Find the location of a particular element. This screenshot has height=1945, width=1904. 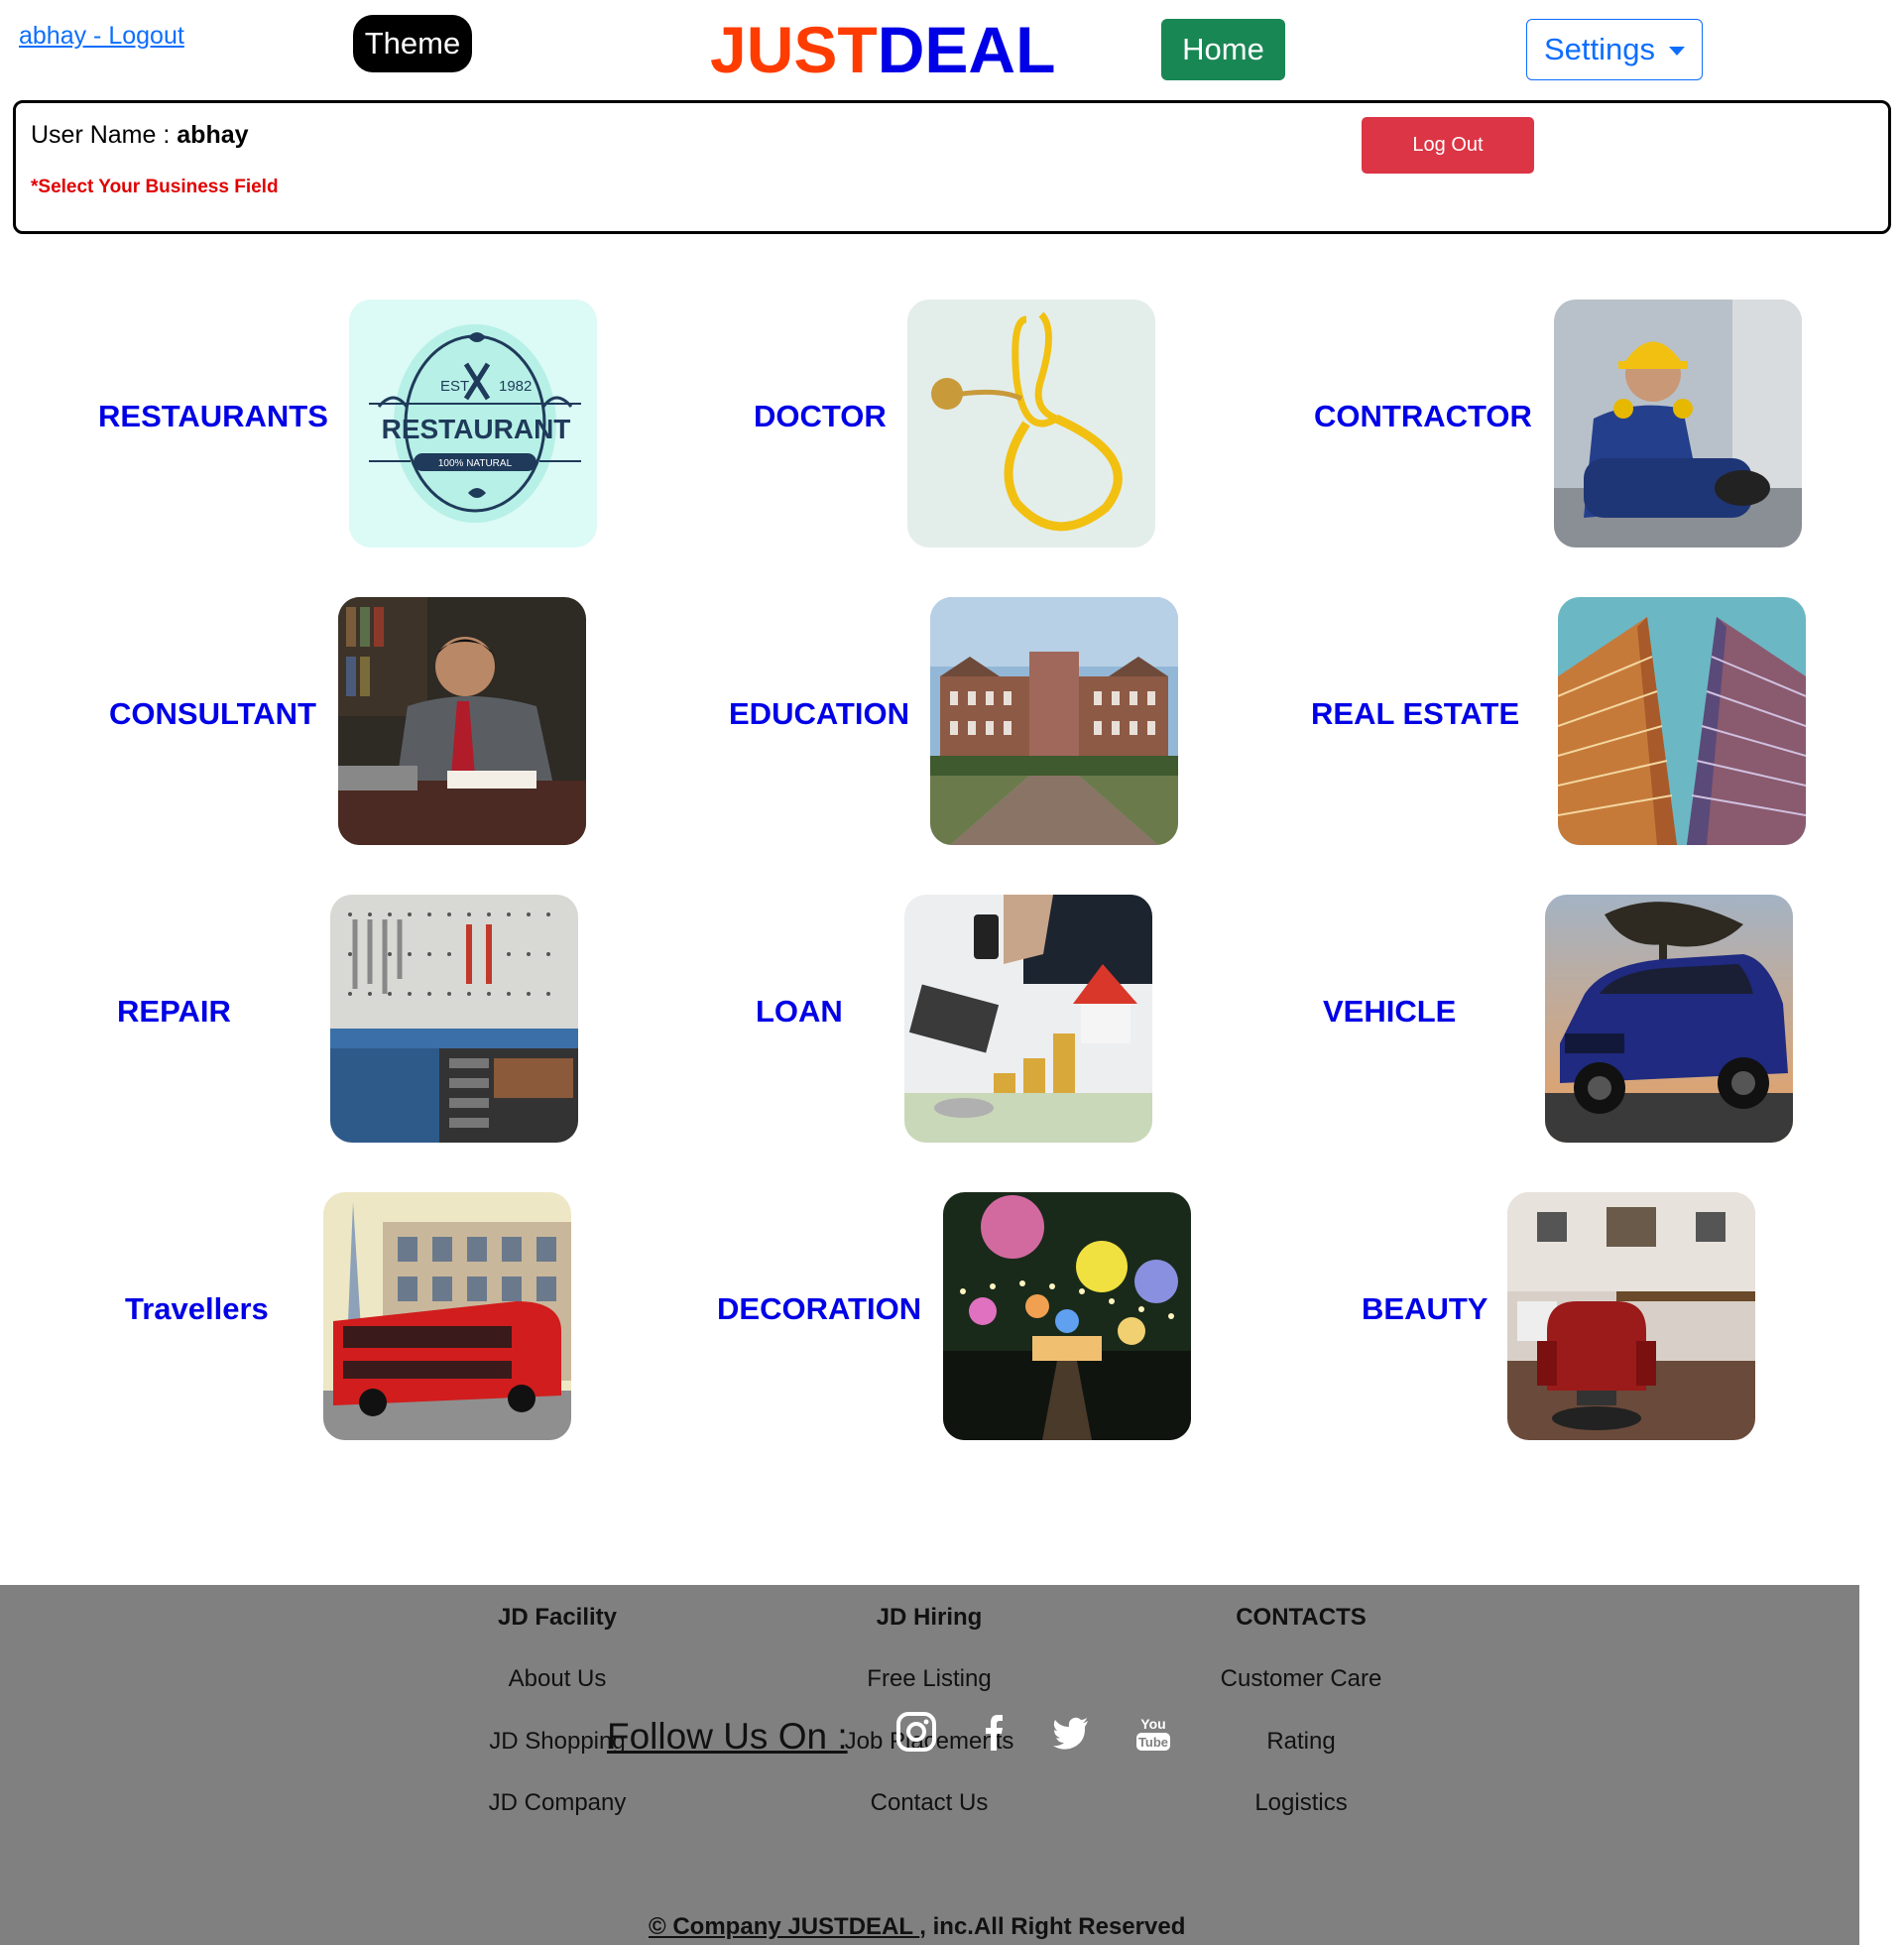

footer-heading: JD Hiring is located at coordinates (929, 1617).